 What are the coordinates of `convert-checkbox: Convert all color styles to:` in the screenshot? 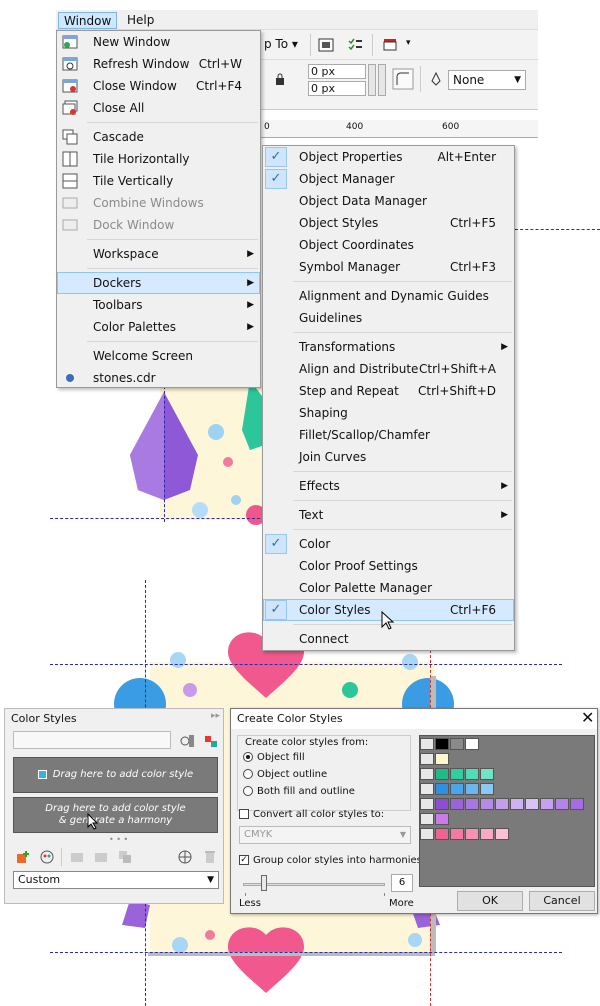 It's located at (311, 814).